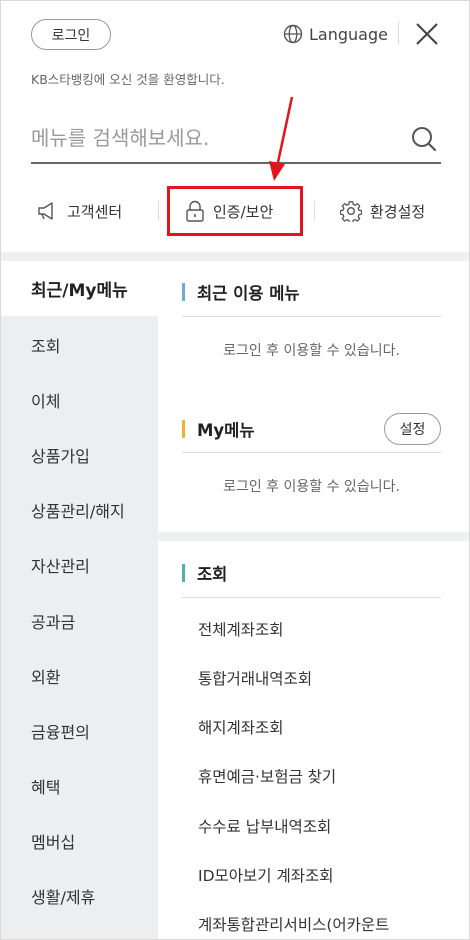  Describe the element at coordinates (235, 211) in the screenshot. I see `highlight-box` at that location.